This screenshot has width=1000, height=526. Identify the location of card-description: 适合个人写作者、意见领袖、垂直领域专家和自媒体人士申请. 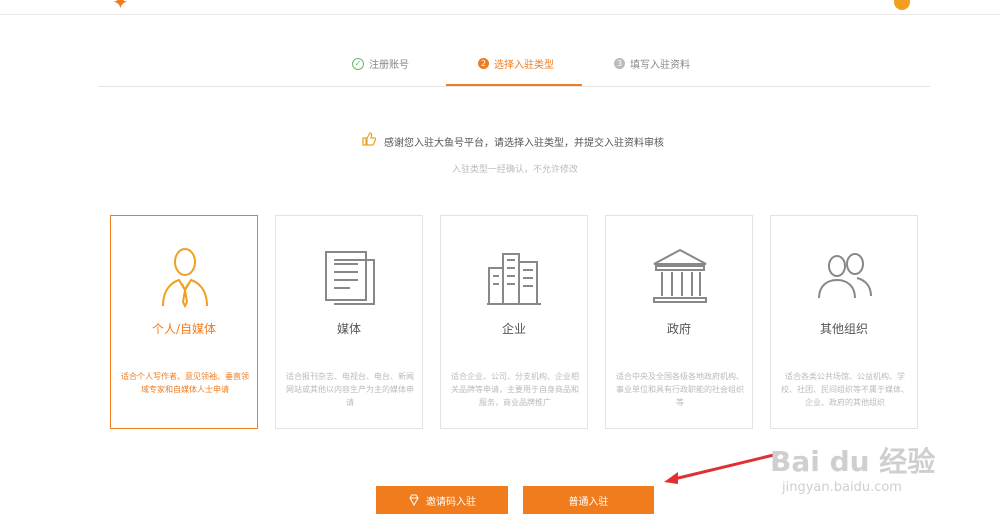
(185, 383).